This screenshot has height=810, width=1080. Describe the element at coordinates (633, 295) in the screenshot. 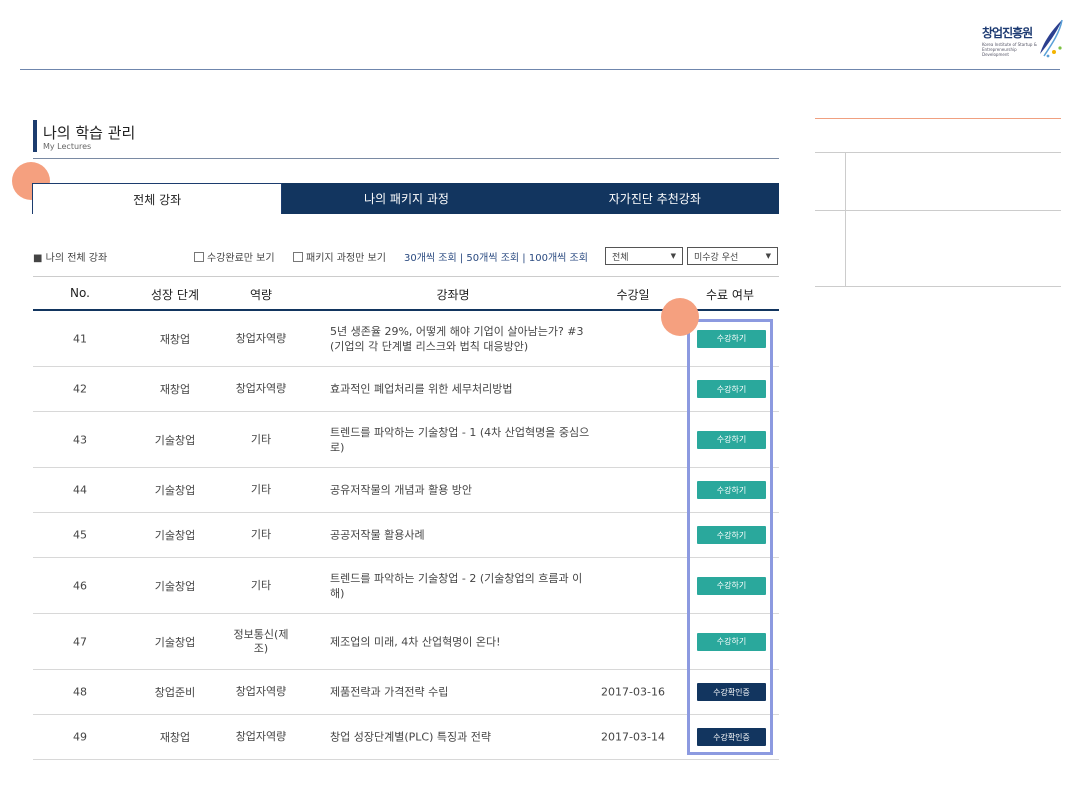

I see `col-date: 수강일` at that location.